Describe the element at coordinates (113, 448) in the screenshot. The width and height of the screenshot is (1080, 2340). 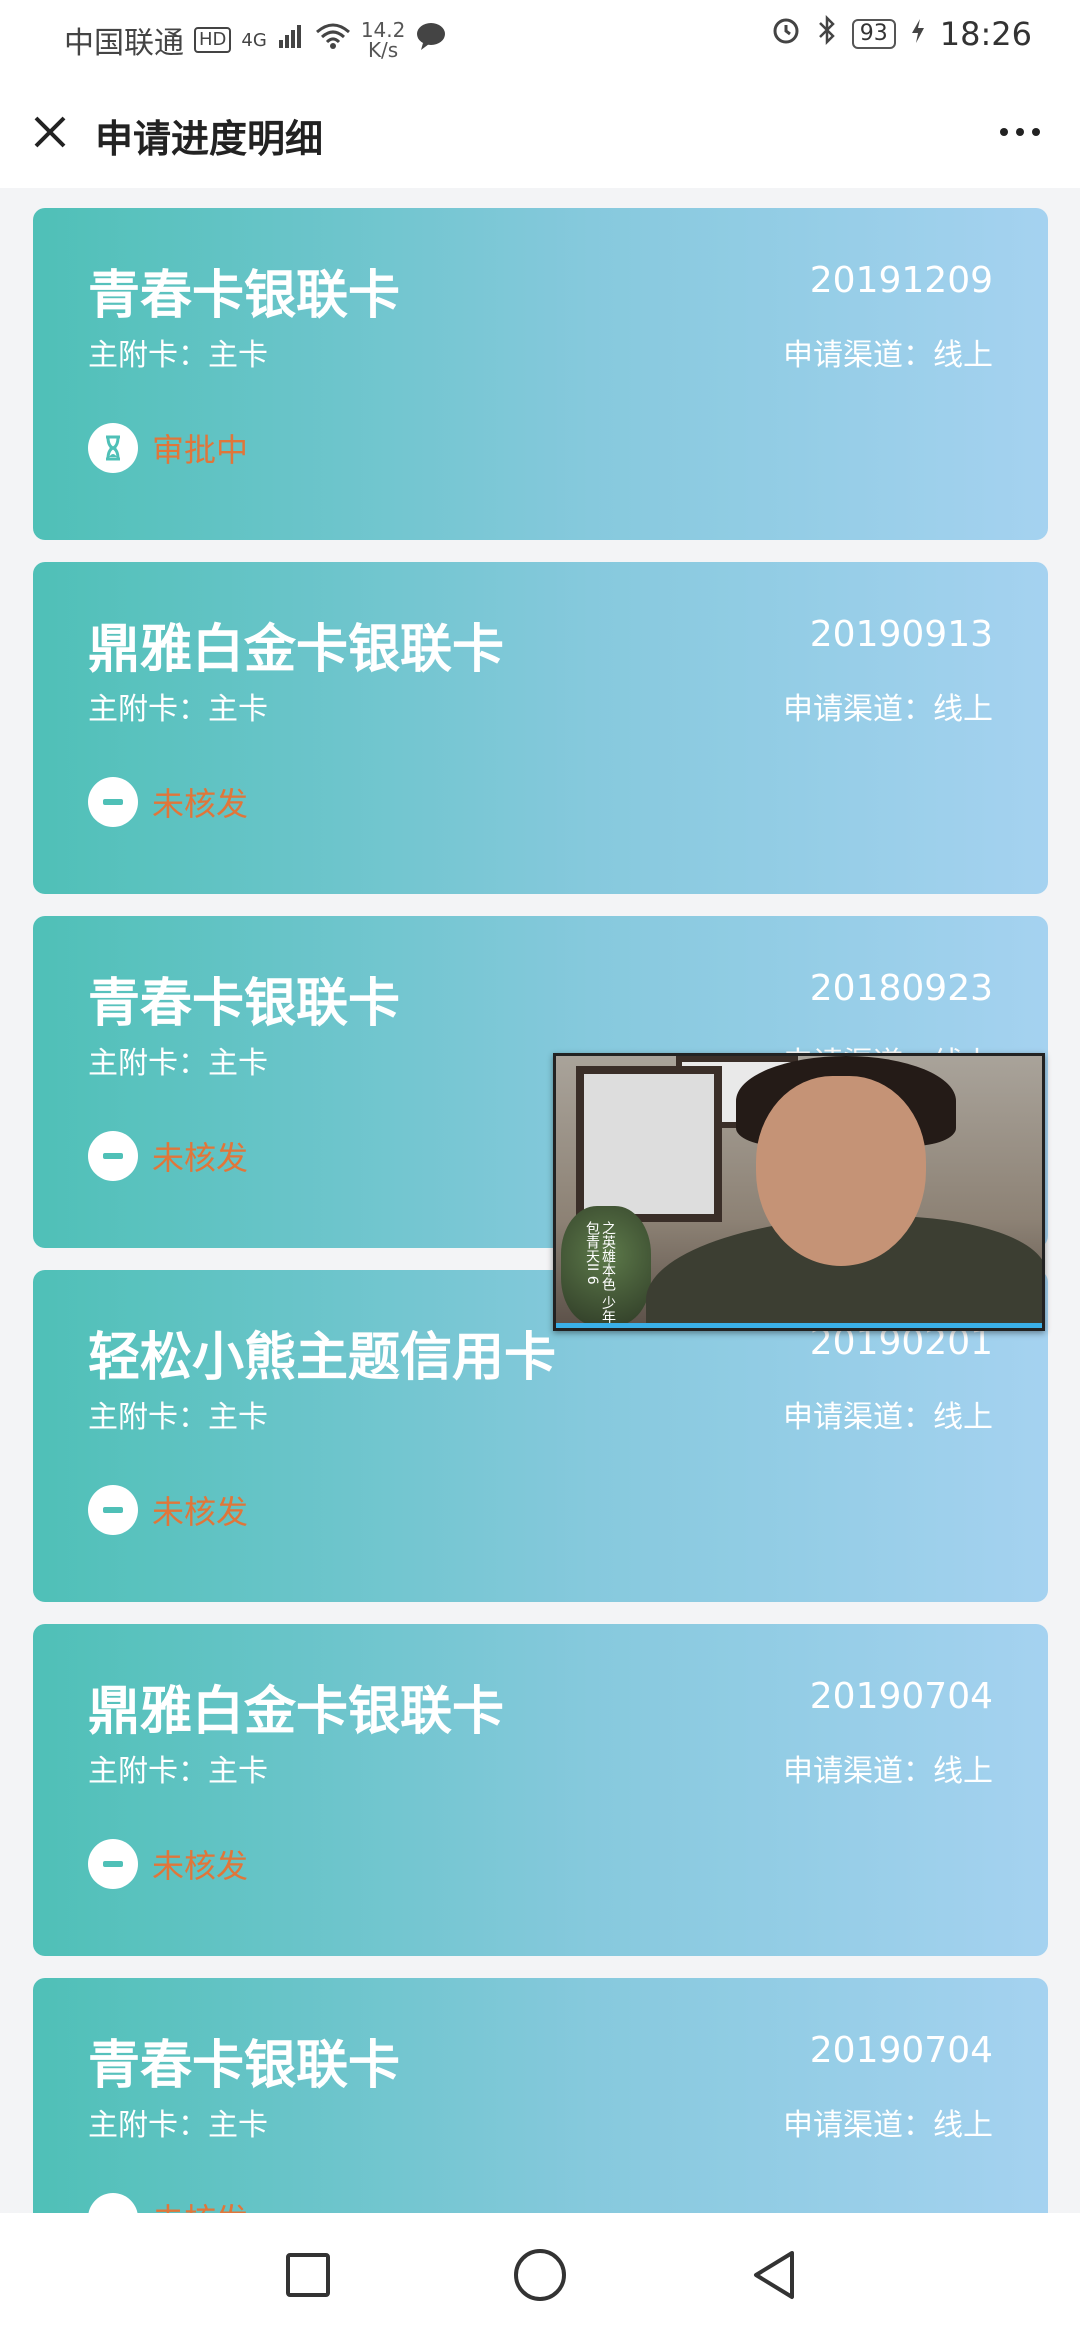
I see `hourglass-icon` at that location.